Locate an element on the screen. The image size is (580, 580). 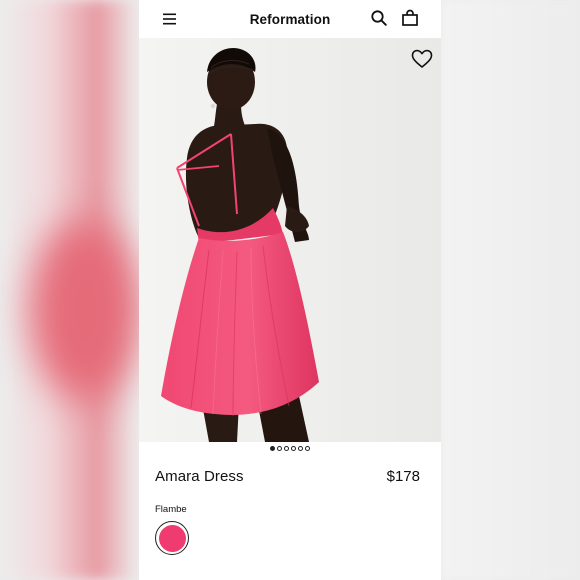
search-icon is located at coordinates (379, 18).